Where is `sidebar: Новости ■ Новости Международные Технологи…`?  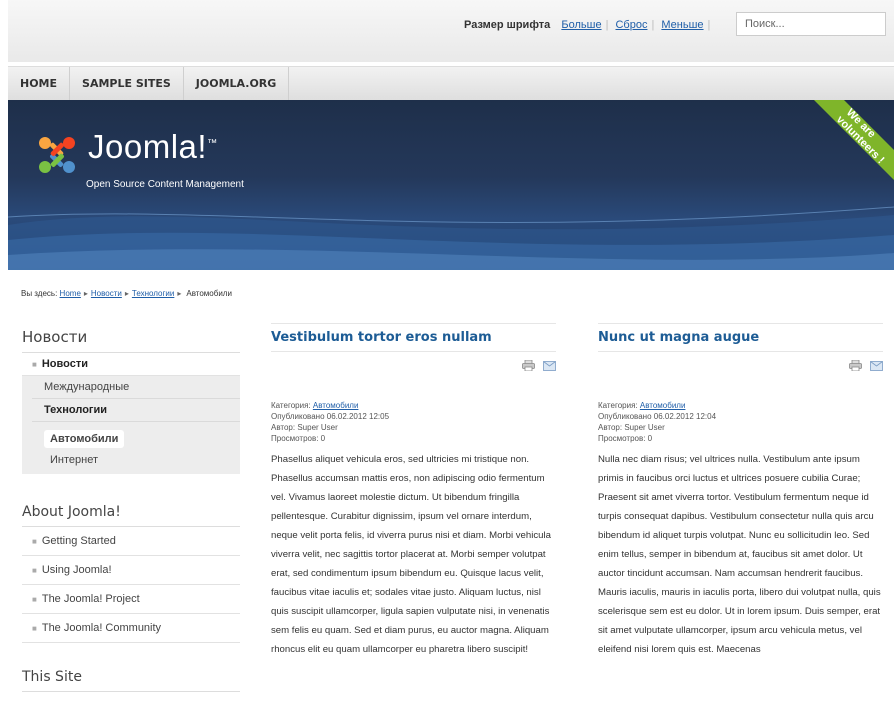 sidebar: Новости ■ Новости Международные Технологи… is located at coordinates (131, 510).